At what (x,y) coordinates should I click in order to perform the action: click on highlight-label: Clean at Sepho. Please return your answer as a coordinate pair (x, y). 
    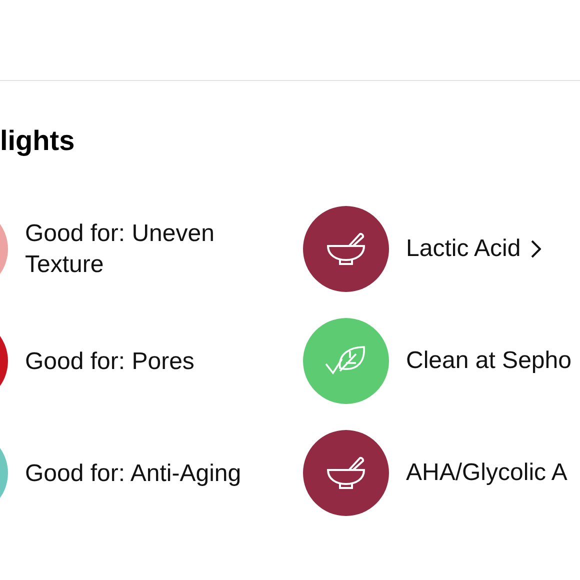
    Looking at the image, I should click on (489, 361).